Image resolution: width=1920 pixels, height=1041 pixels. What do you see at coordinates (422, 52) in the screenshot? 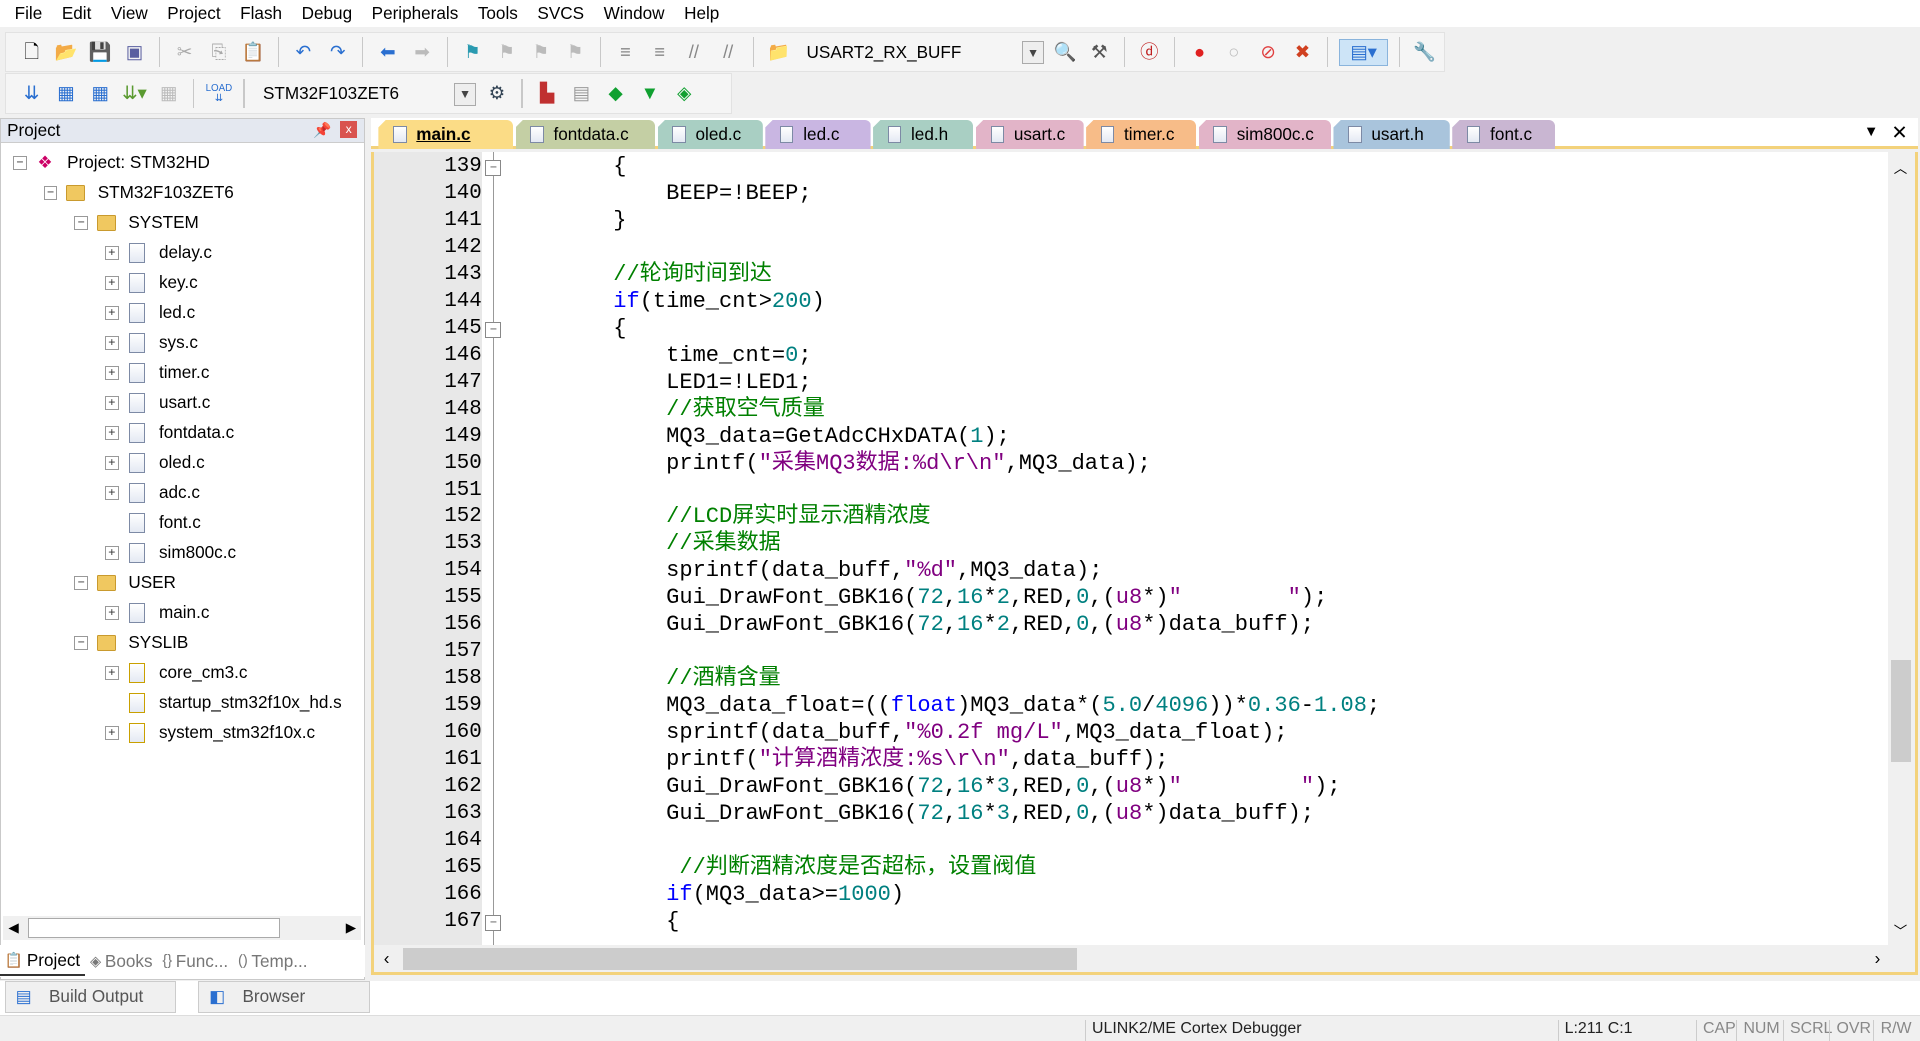
I see `navigate-forward-icon: ➡` at bounding box center [422, 52].